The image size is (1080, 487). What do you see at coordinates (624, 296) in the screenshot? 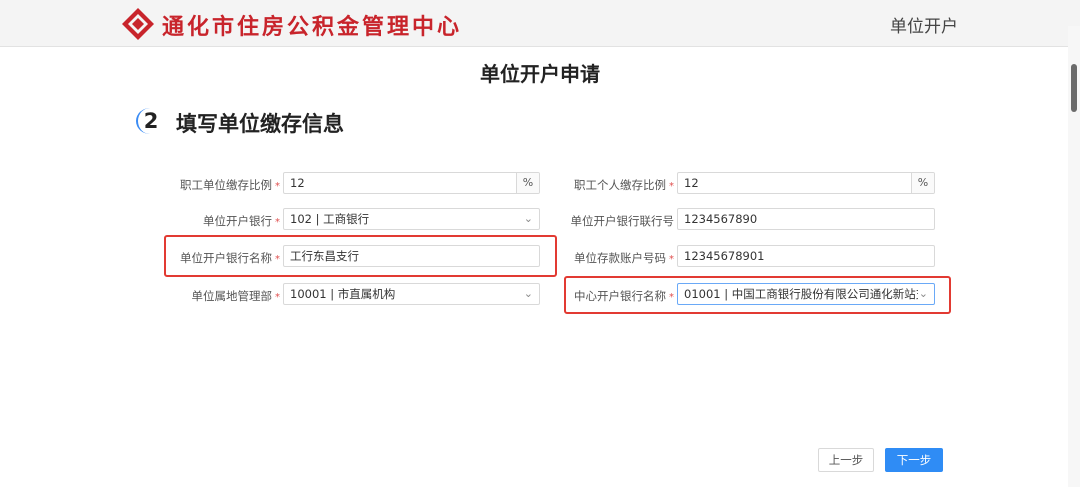
I see `center-bank-label: 中心开户银行名称 *` at bounding box center [624, 296].